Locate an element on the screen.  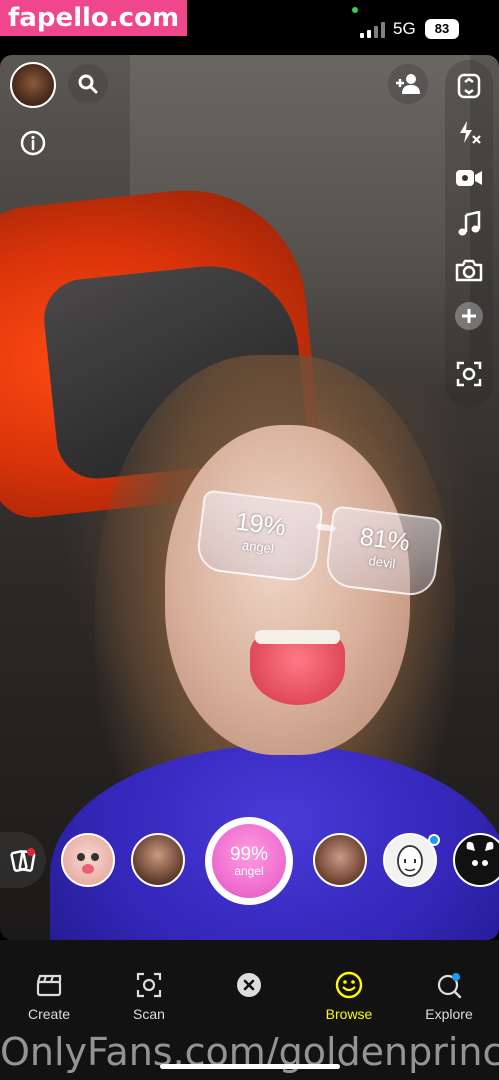
clapper-icon is located at coordinates (49, 985).